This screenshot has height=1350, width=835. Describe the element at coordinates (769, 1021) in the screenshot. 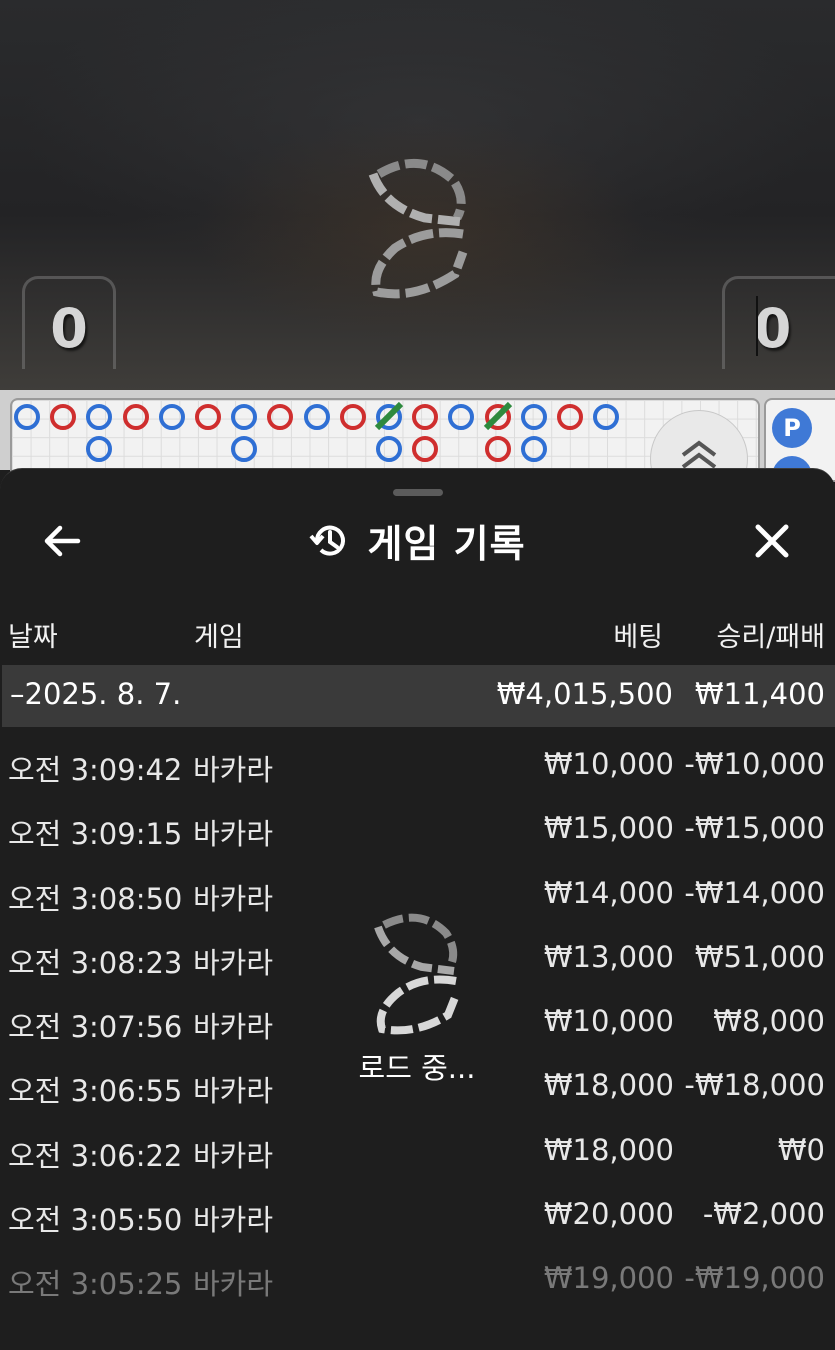

I see `row-win-loss: ₩8,000` at that location.